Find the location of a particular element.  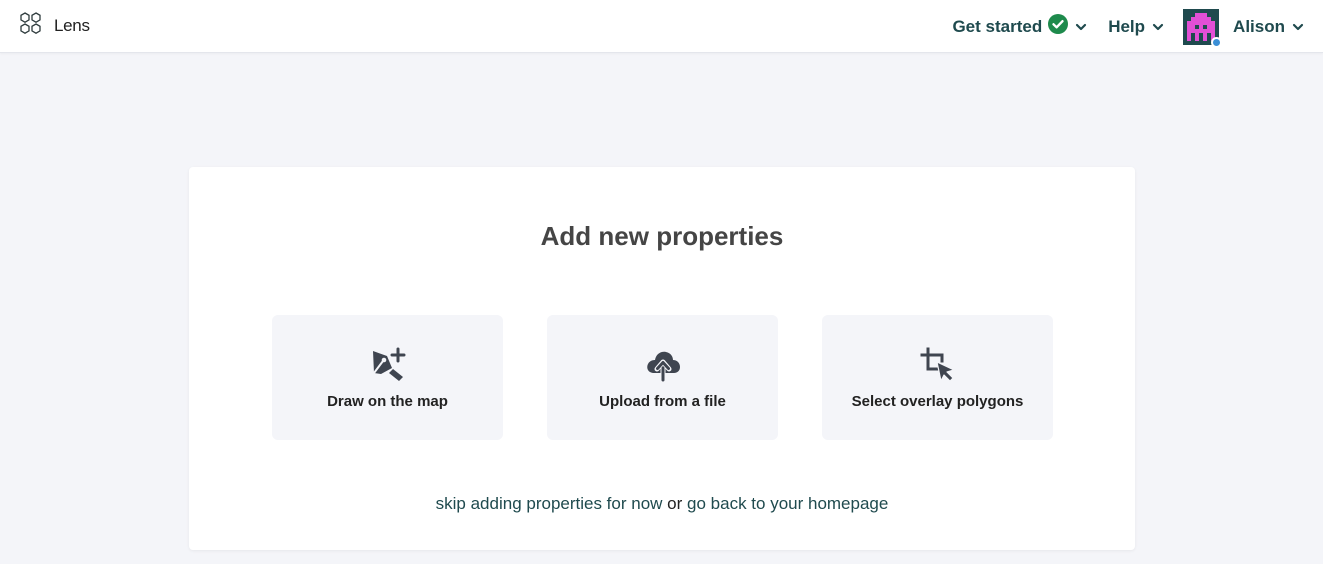

hexagon-logo-icon is located at coordinates (32, 26).